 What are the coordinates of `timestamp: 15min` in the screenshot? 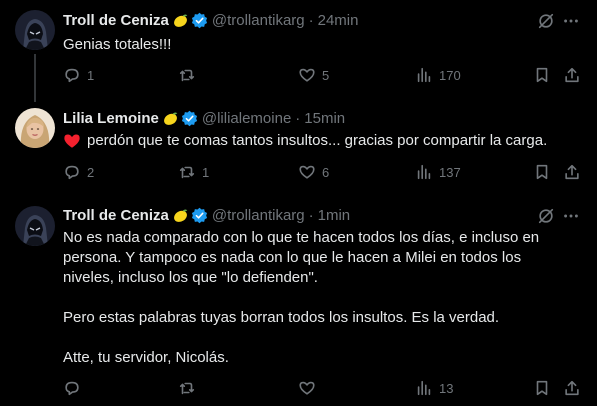 It's located at (324, 118).